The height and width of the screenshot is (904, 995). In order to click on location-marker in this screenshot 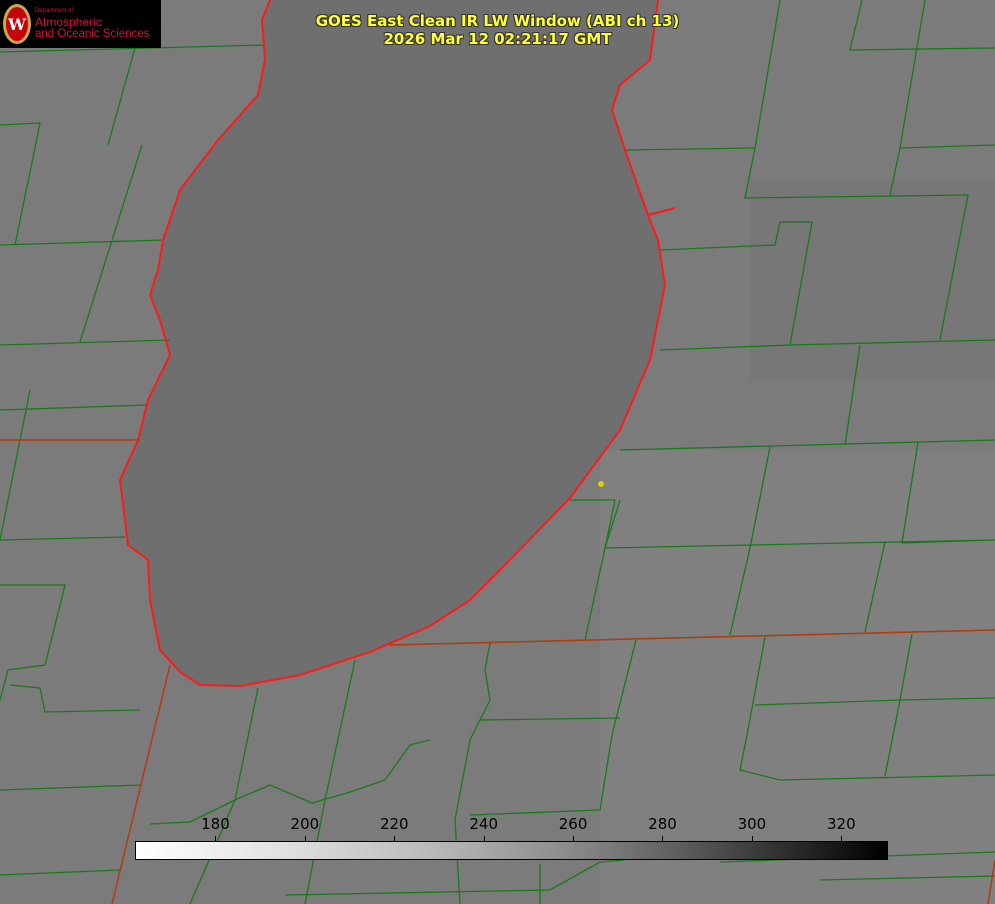, I will do `click(601, 484)`.